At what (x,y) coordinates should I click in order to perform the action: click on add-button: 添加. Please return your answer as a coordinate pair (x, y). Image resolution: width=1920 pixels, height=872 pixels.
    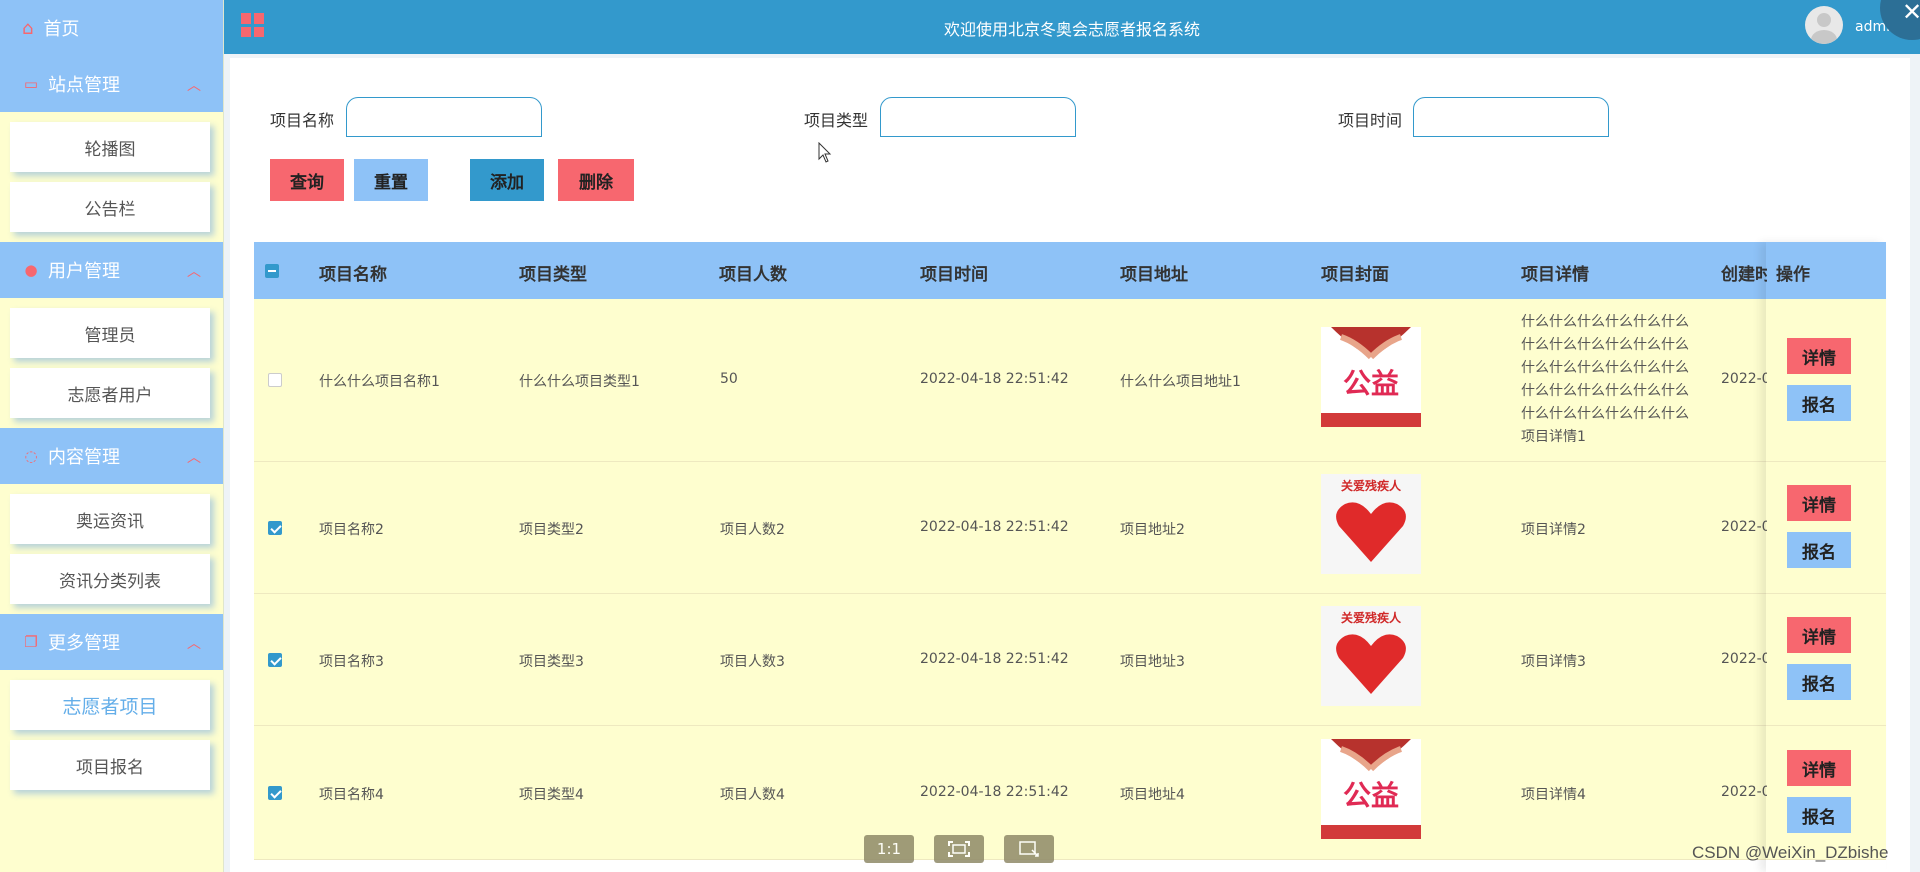
    Looking at the image, I should click on (507, 180).